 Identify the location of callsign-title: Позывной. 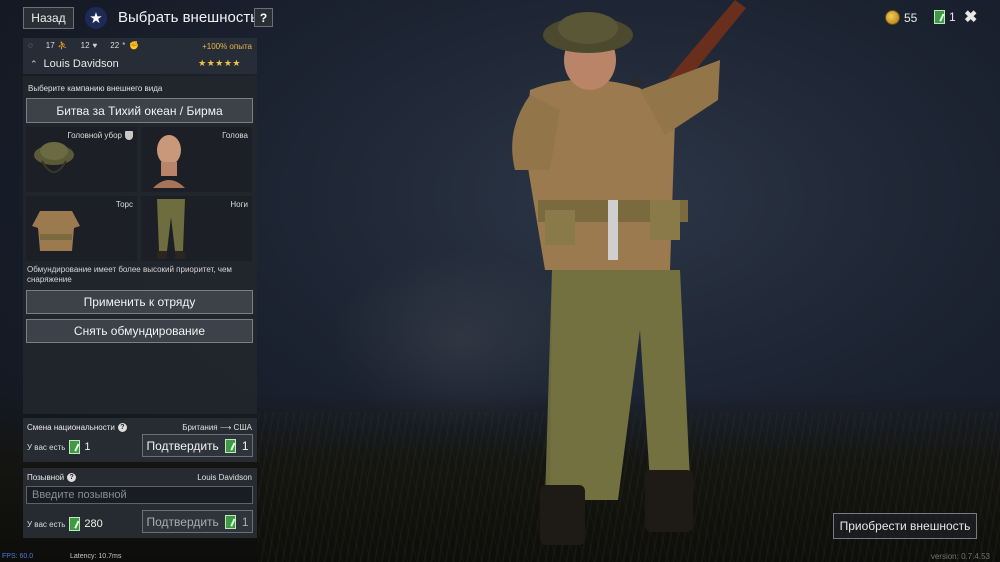
(46, 477).